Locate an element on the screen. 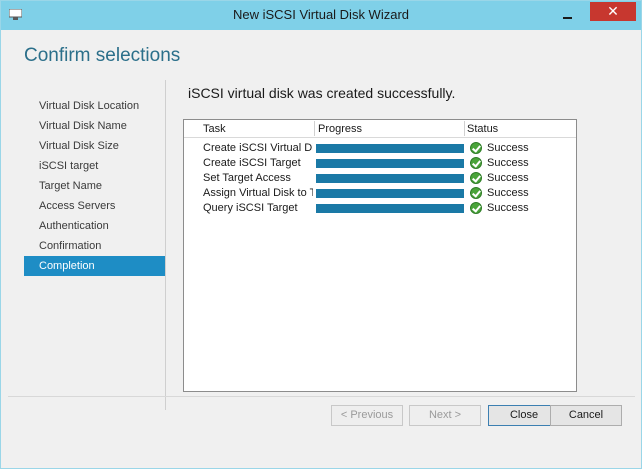 The width and height of the screenshot is (644, 472). nav-step-target-name: Target Name is located at coordinates (94, 186).